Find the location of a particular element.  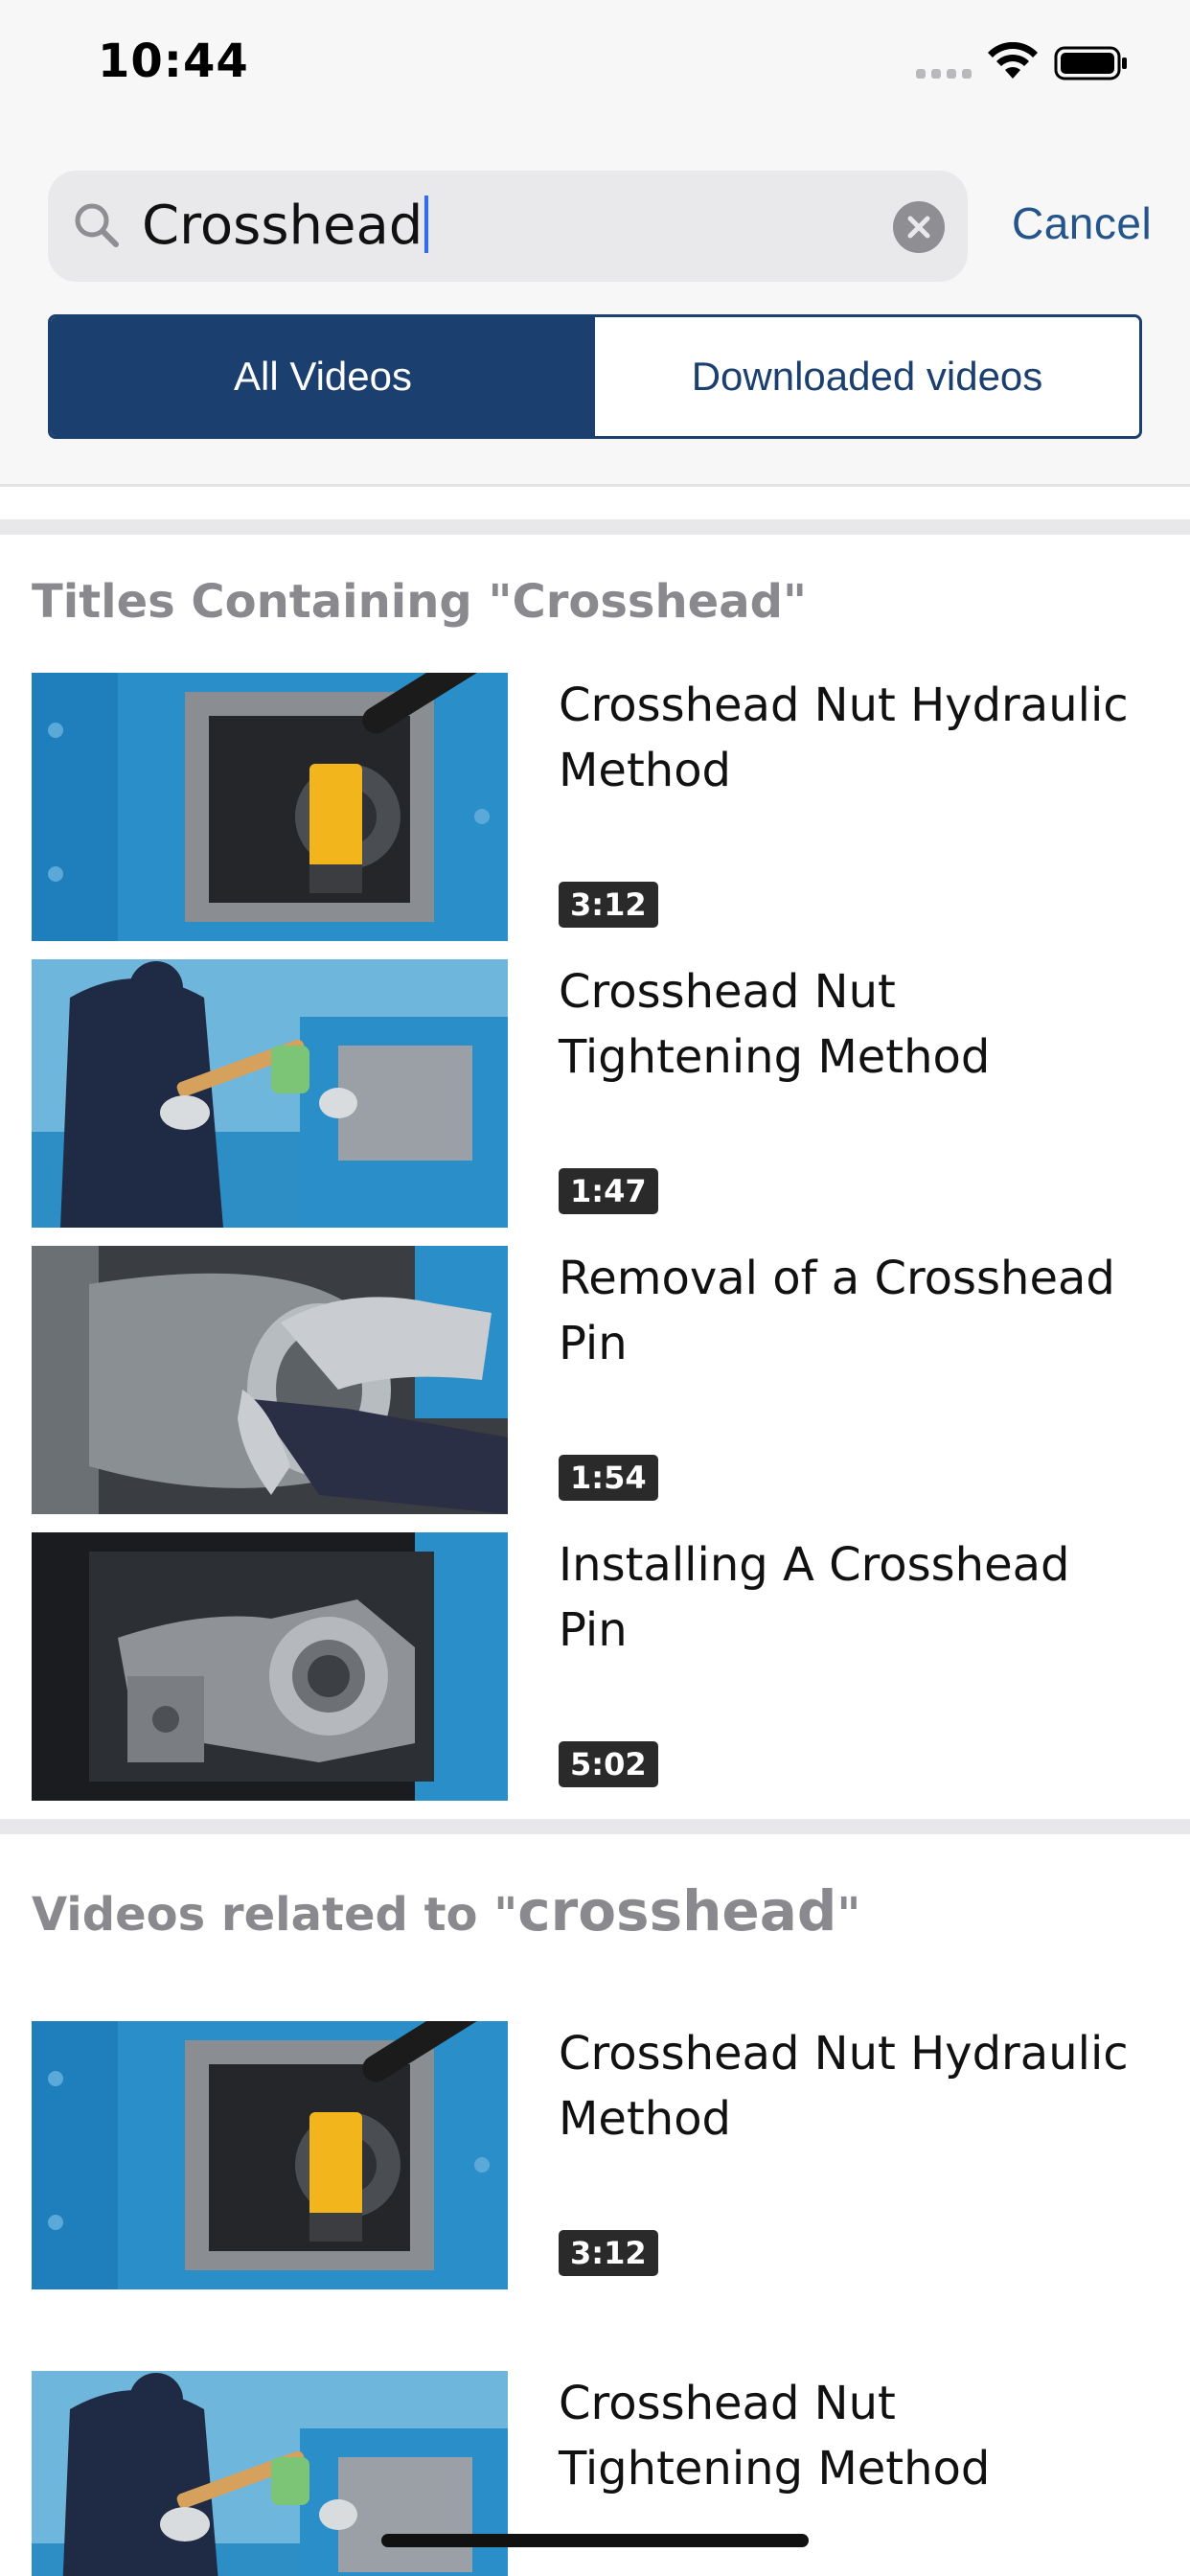

status-time: 10:44 is located at coordinates (174, 61).